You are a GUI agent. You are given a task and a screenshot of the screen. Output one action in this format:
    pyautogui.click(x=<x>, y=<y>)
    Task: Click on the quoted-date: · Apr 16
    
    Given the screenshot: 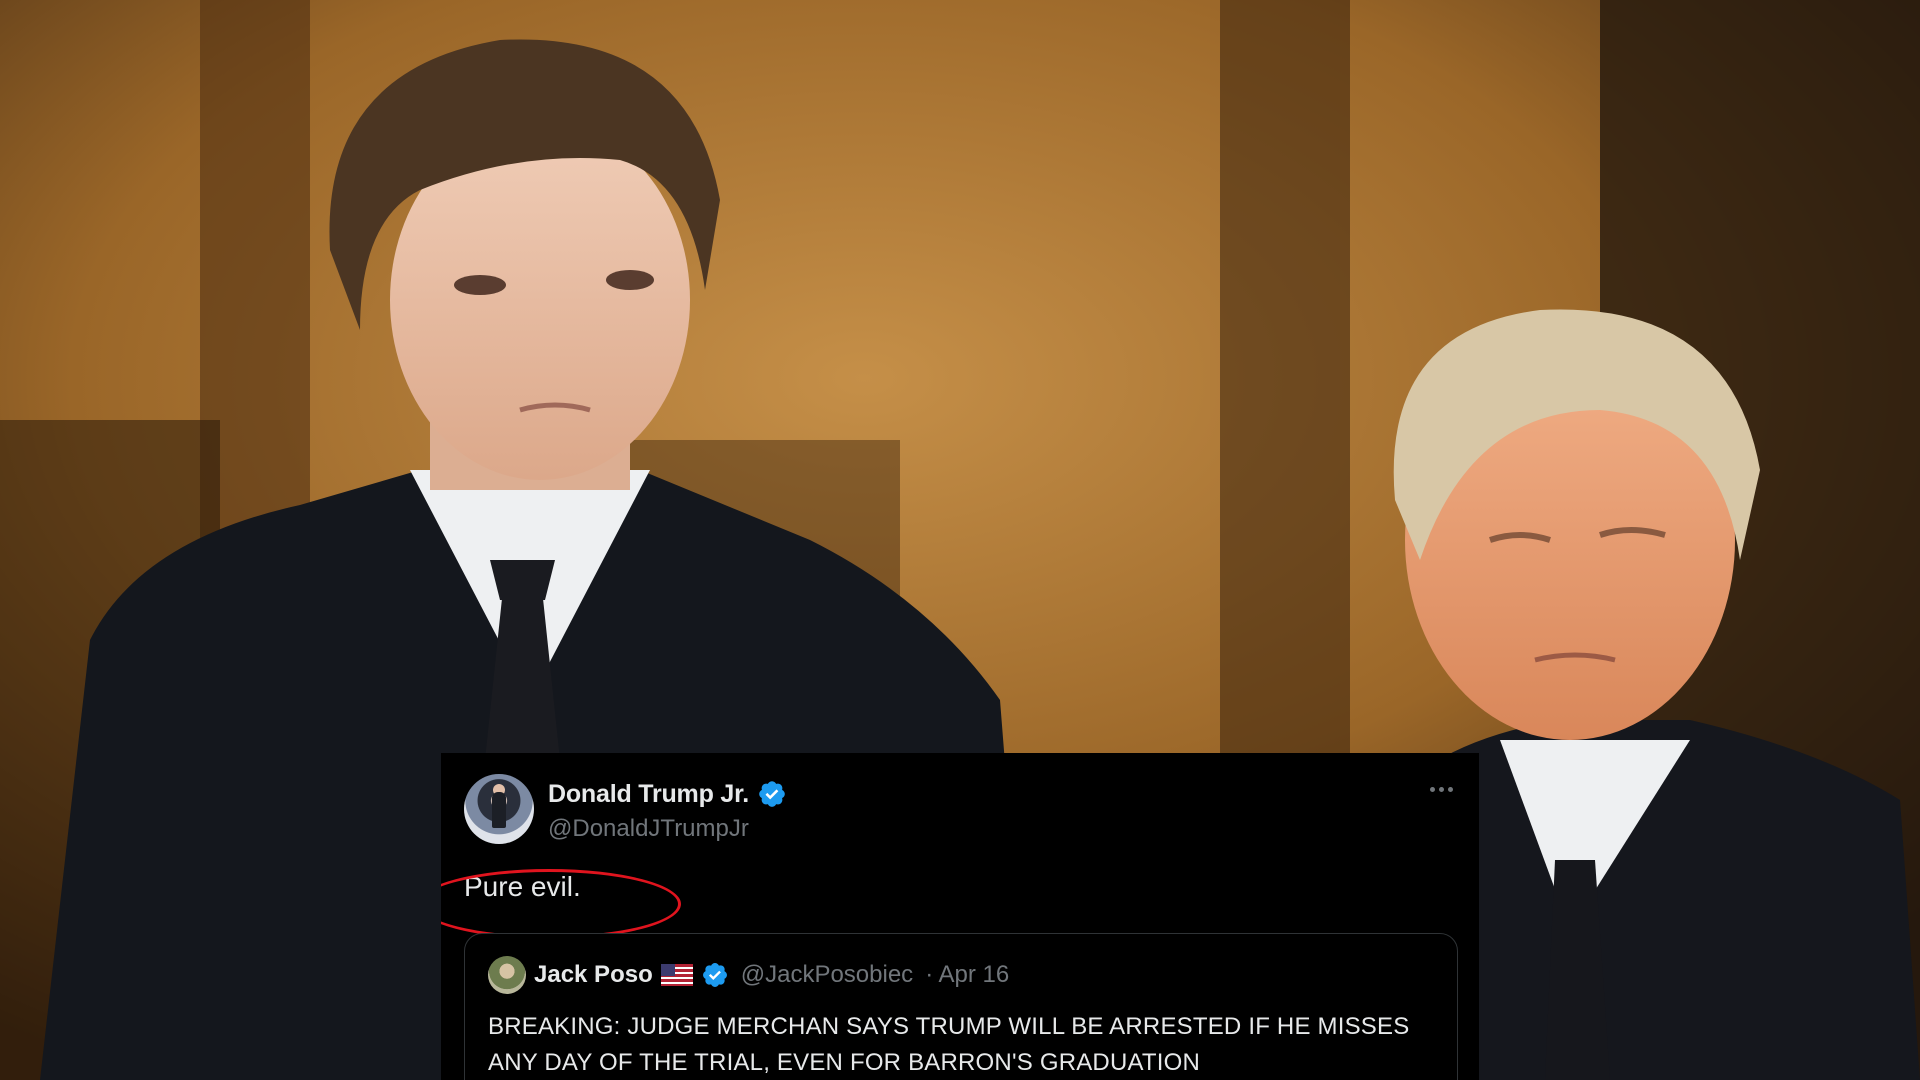 What is the action you would take?
    pyautogui.click(x=967, y=975)
    